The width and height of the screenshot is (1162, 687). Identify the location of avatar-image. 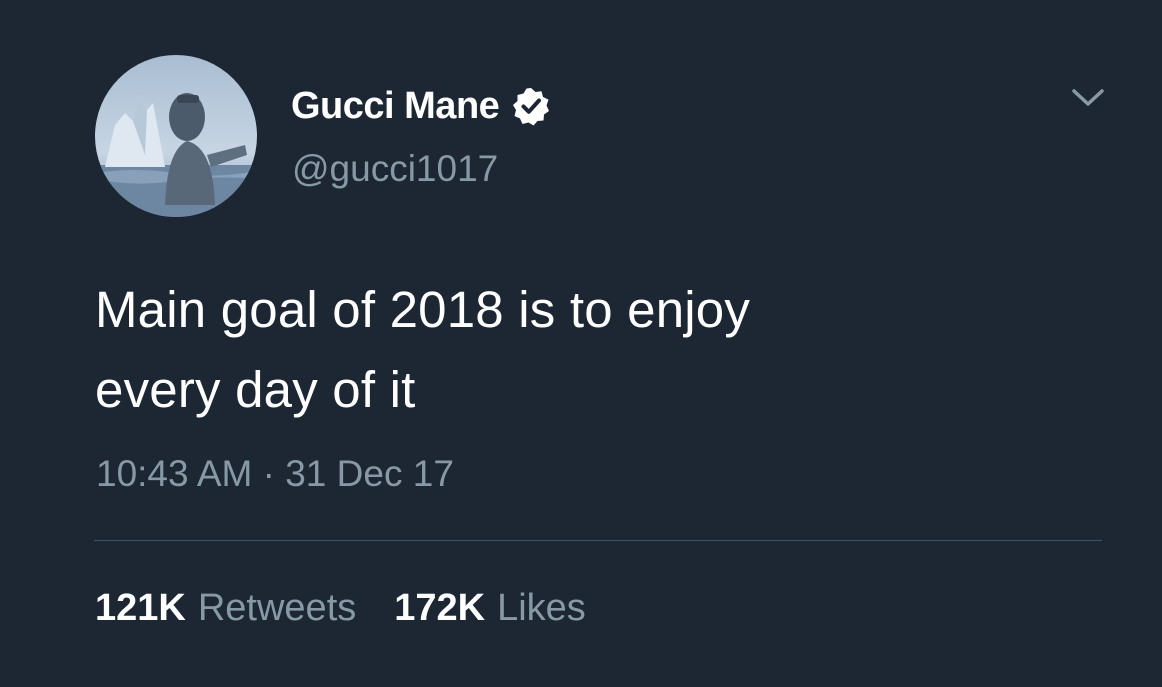
(176, 136).